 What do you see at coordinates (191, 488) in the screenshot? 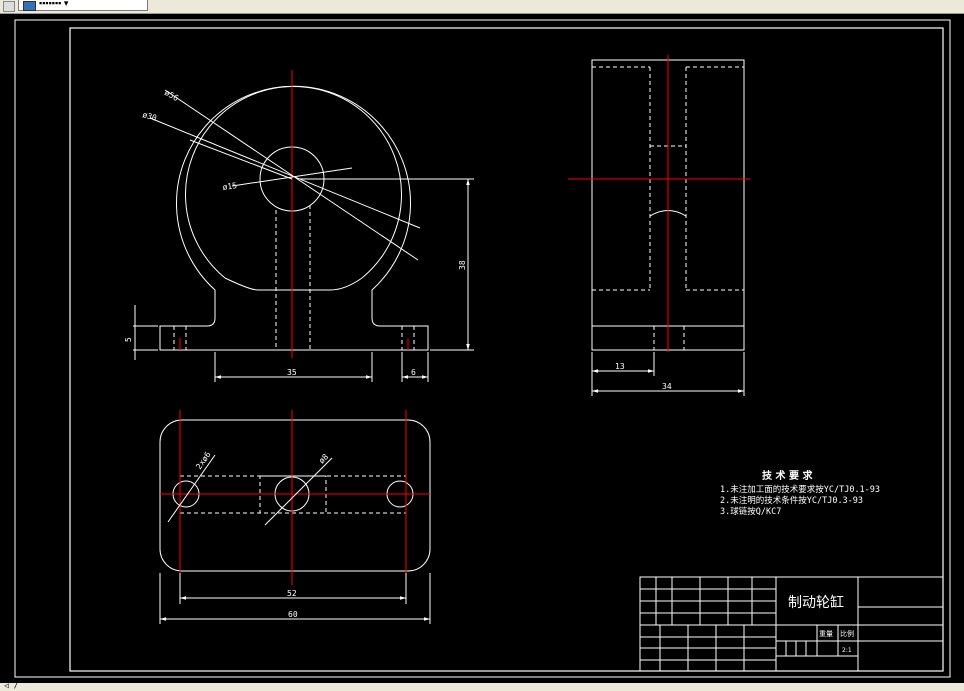
I see `top-holes-leader` at bounding box center [191, 488].